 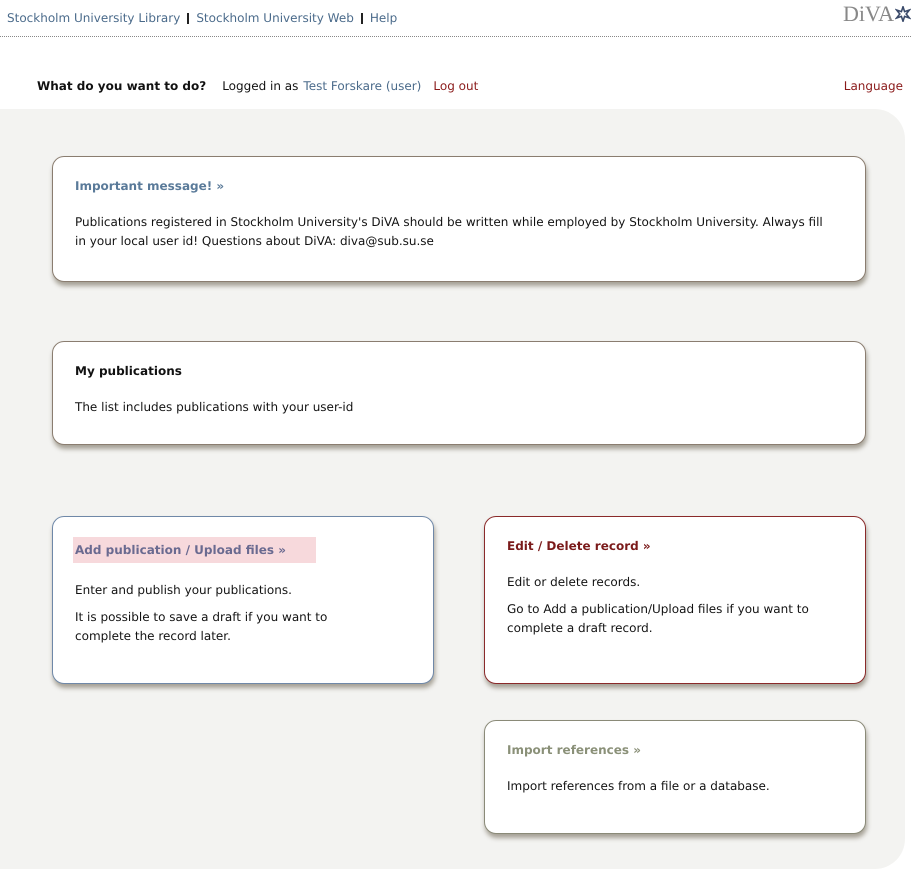 What do you see at coordinates (639, 786) in the screenshot?
I see `card-text: Import references from a file or a database.` at bounding box center [639, 786].